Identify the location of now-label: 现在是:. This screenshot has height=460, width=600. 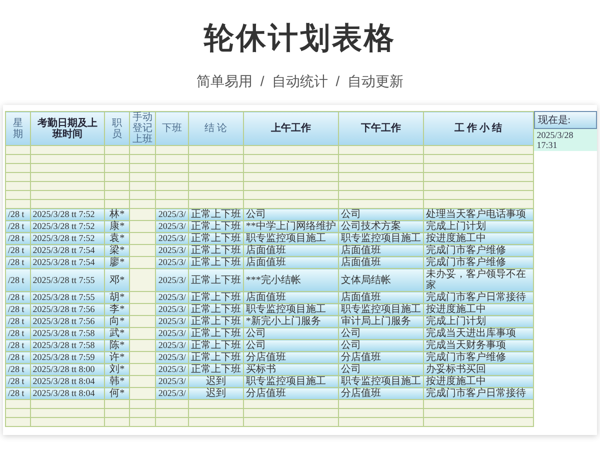
(565, 120).